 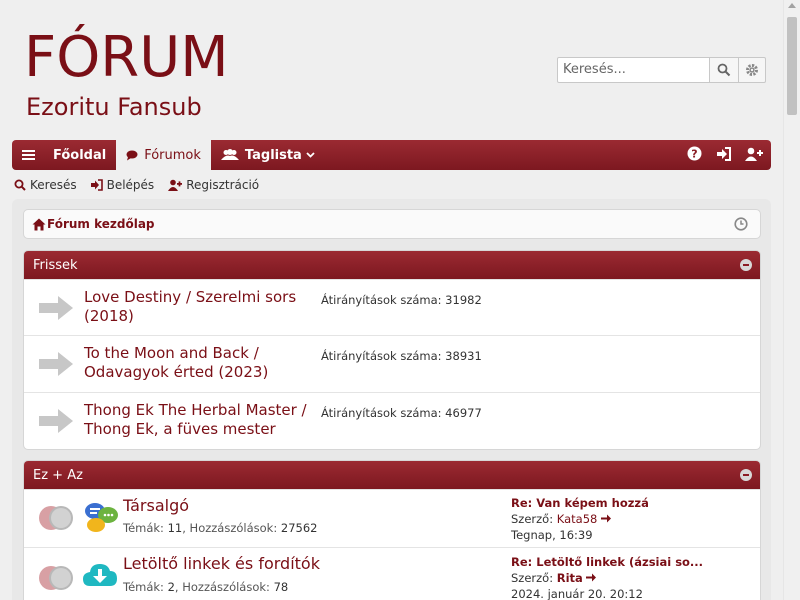 What do you see at coordinates (401, 413) in the screenshot?
I see `redirect-count: Átirányítások száma: 46977` at bounding box center [401, 413].